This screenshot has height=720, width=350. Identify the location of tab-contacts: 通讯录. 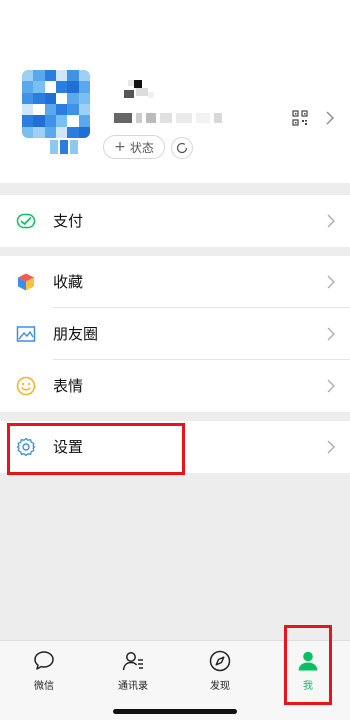
(133, 671).